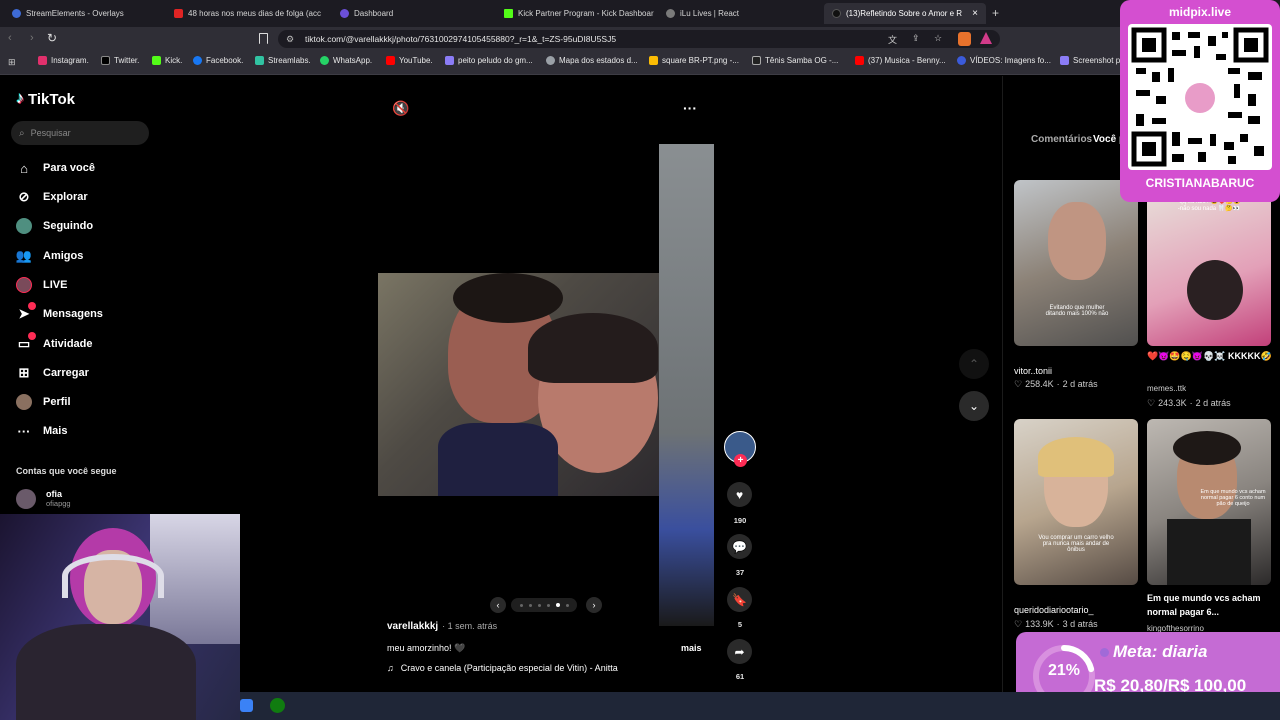  Describe the element at coordinates (283, 60) in the screenshot. I see `bookmark-streamlabs: Streamlabs.` at that location.